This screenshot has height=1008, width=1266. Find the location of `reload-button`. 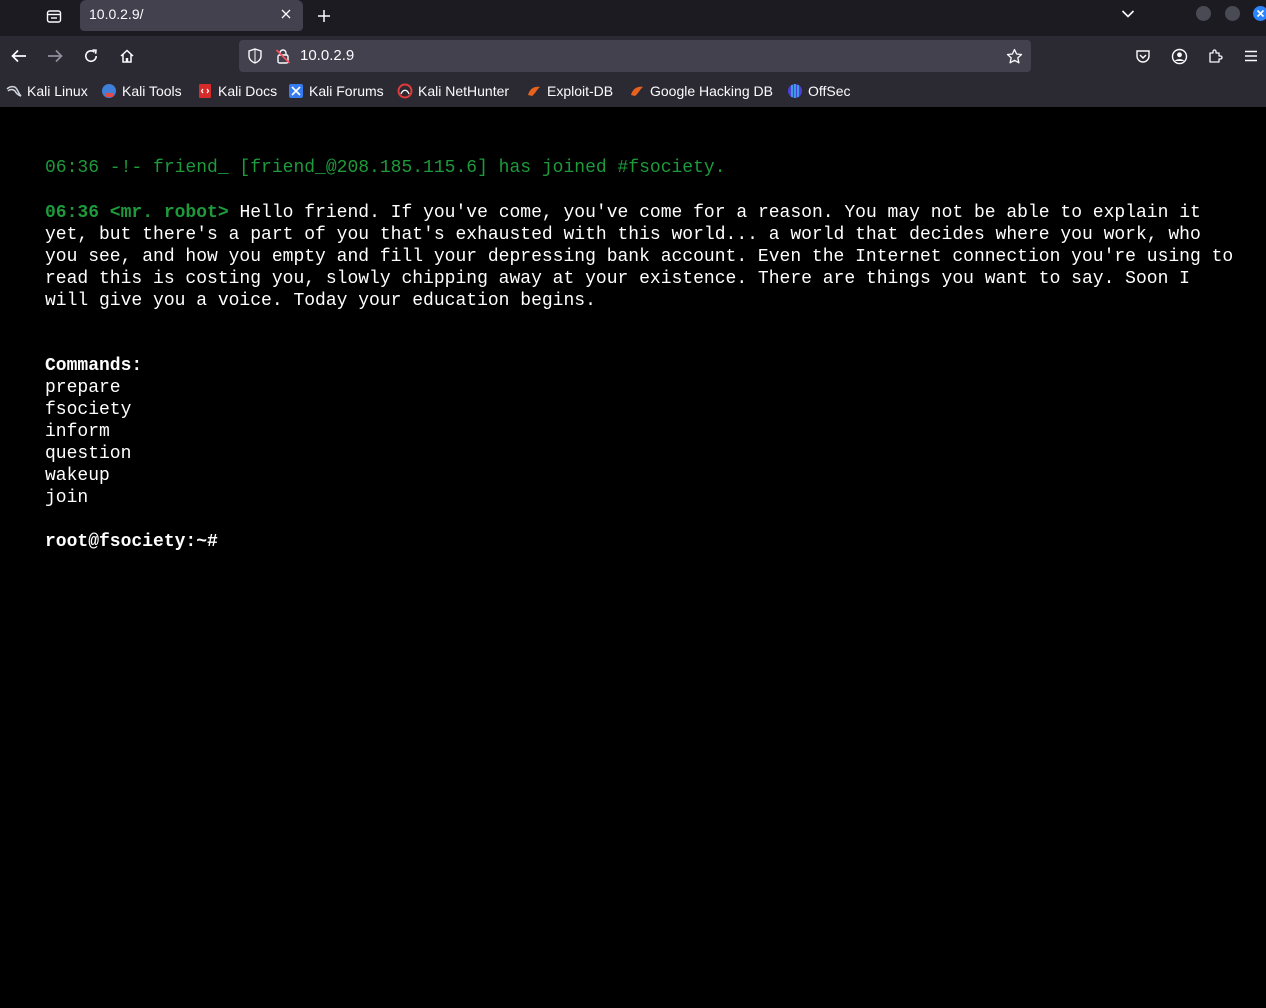

reload-button is located at coordinates (91, 56).